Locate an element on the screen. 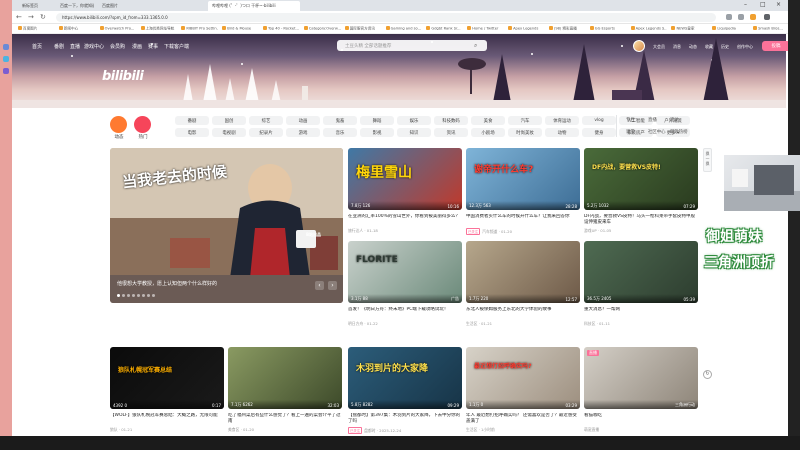  video-thumbnail: 梅里雪山 7.8万 126 10:16 is located at coordinates (405, 179).